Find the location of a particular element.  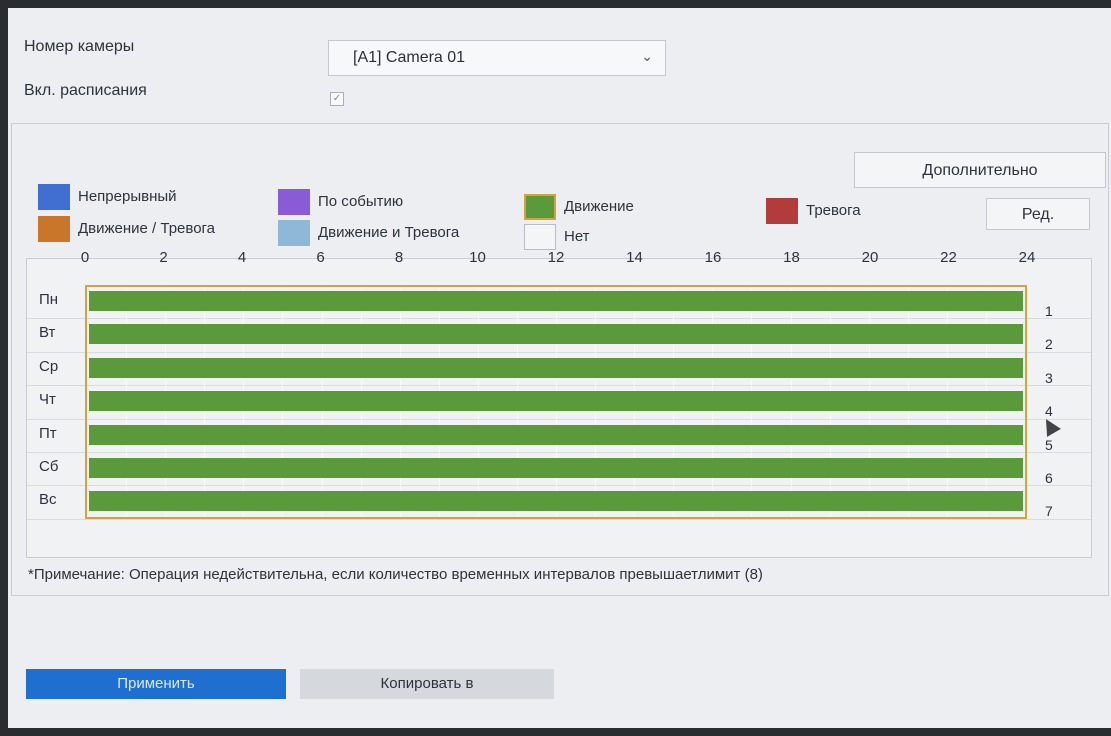

hour-label: 16 is located at coordinates (713, 257).